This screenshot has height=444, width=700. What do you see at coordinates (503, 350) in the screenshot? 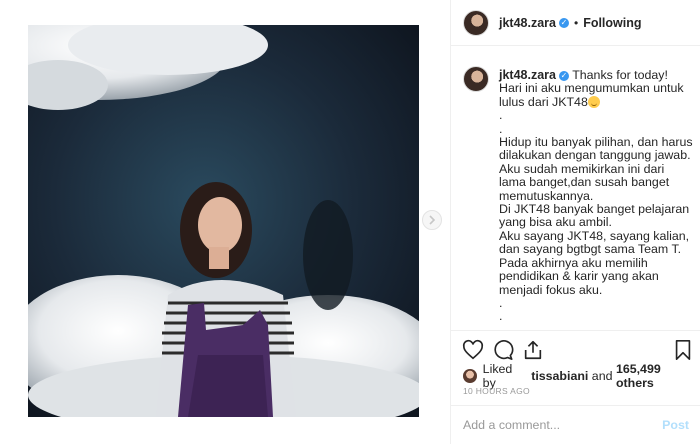
I see `comment-icon` at bounding box center [503, 350].